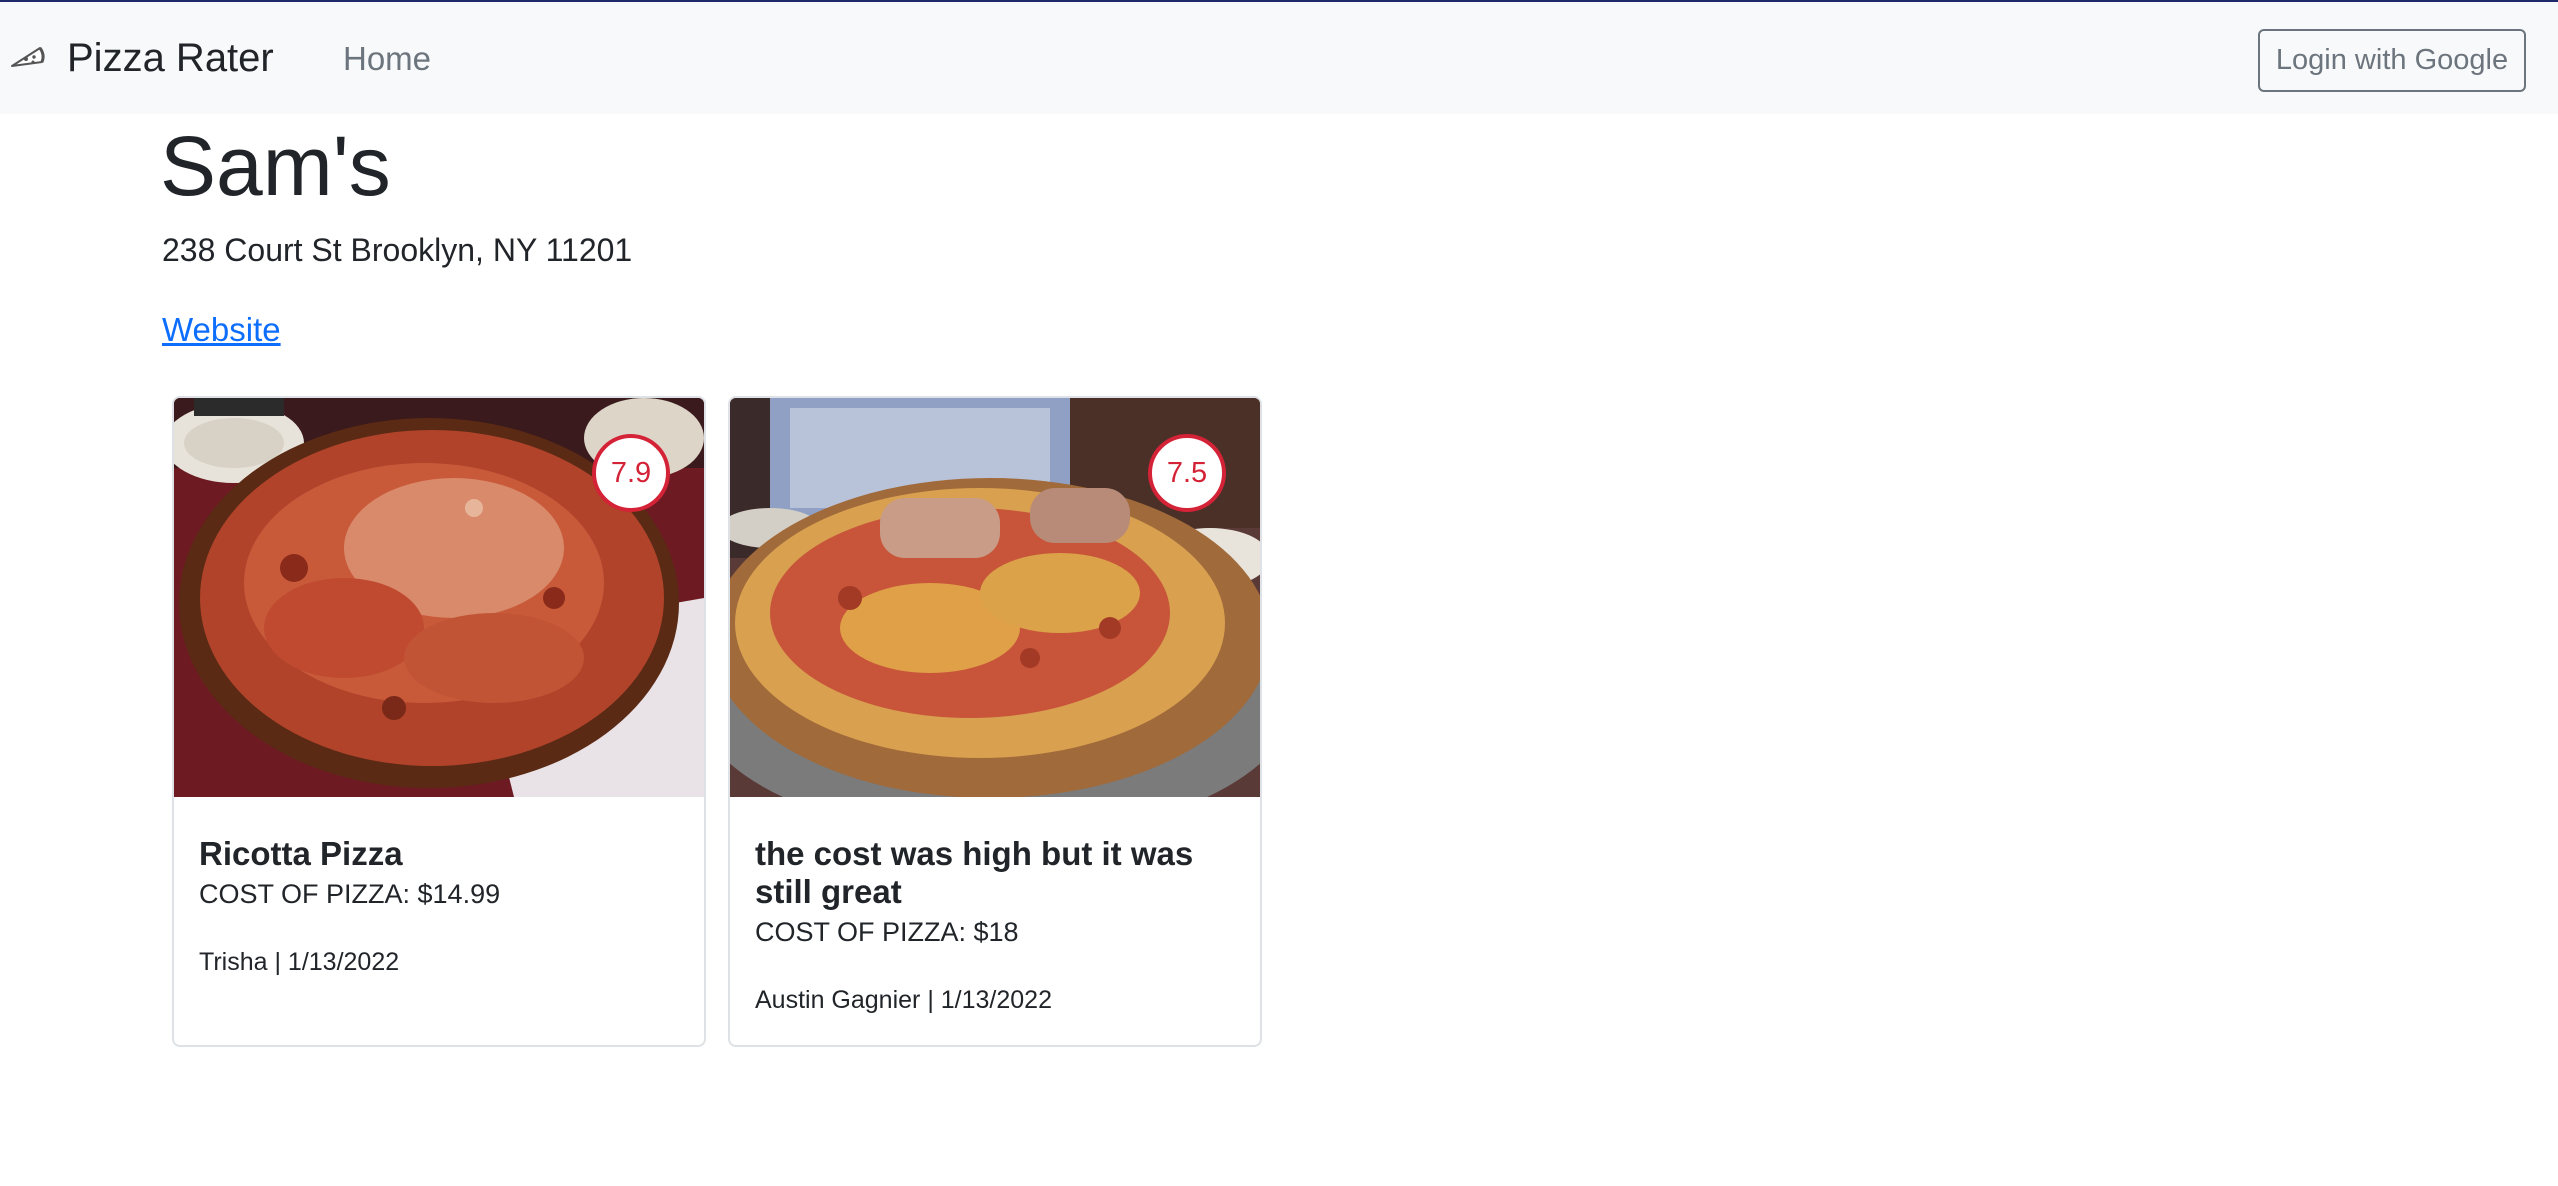  What do you see at coordinates (221, 330) in the screenshot?
I see `website-link: Website` at bounding box center [221, 330].